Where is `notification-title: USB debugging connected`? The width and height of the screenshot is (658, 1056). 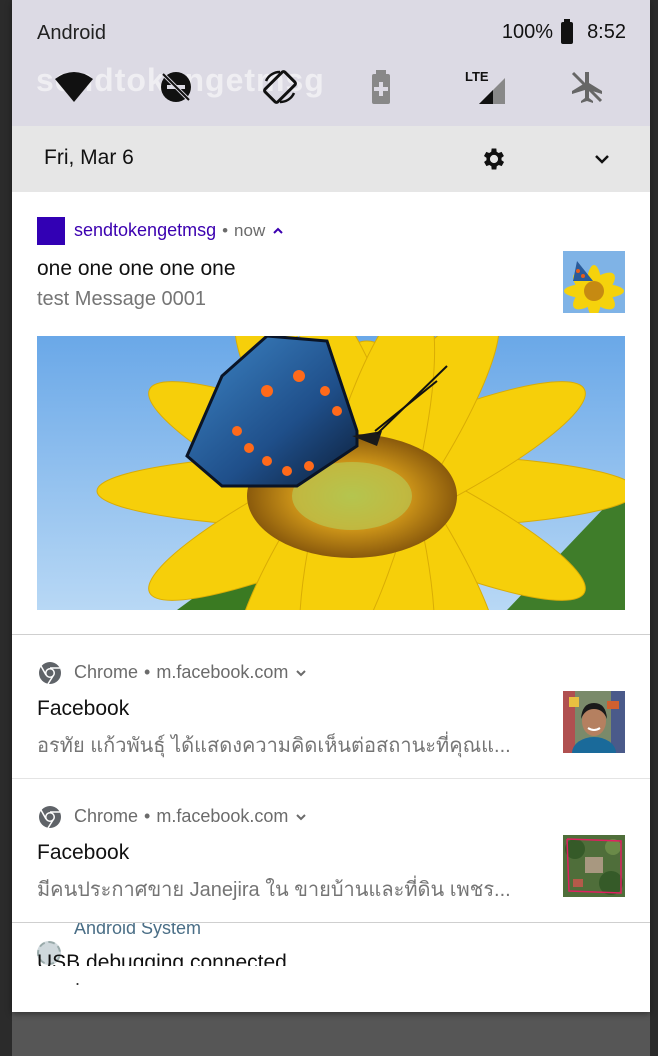 notification-title: USB debugging connected is located at coordinates (162, 959).